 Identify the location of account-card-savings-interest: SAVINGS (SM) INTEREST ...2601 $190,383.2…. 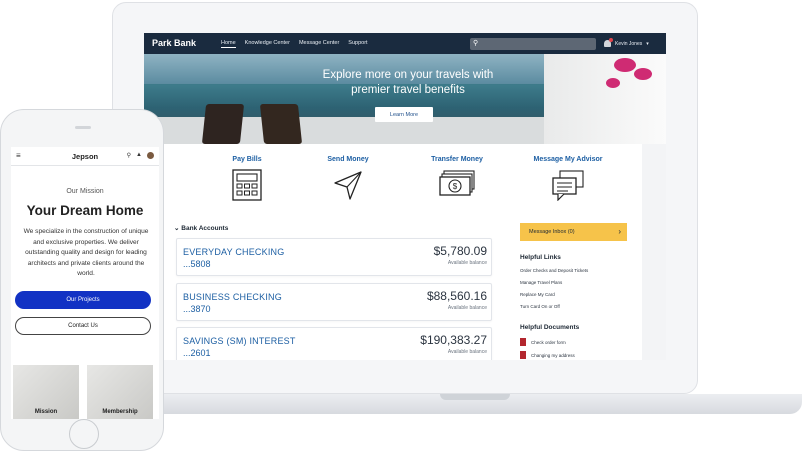
(334, 343).